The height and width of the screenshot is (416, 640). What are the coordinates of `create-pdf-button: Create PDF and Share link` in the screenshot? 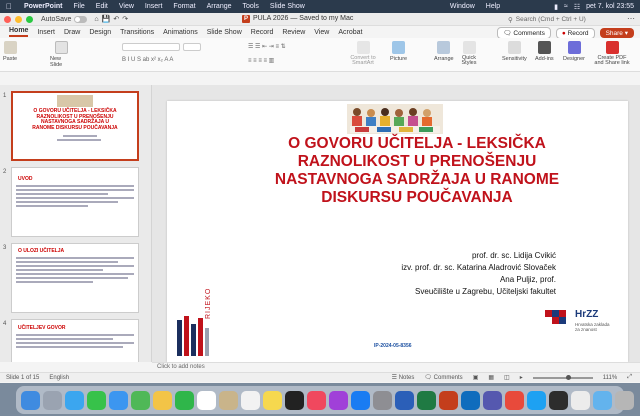 It's located at (612, 53).